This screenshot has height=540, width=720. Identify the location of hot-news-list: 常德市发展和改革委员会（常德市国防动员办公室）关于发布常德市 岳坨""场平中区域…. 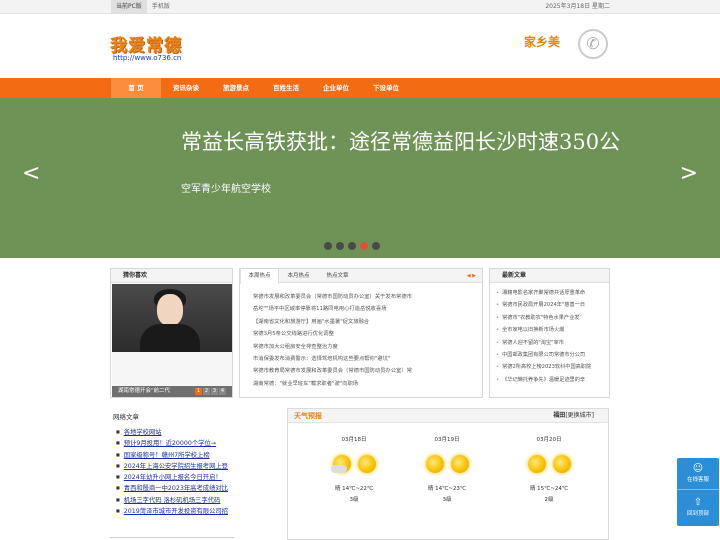
(361, 336).